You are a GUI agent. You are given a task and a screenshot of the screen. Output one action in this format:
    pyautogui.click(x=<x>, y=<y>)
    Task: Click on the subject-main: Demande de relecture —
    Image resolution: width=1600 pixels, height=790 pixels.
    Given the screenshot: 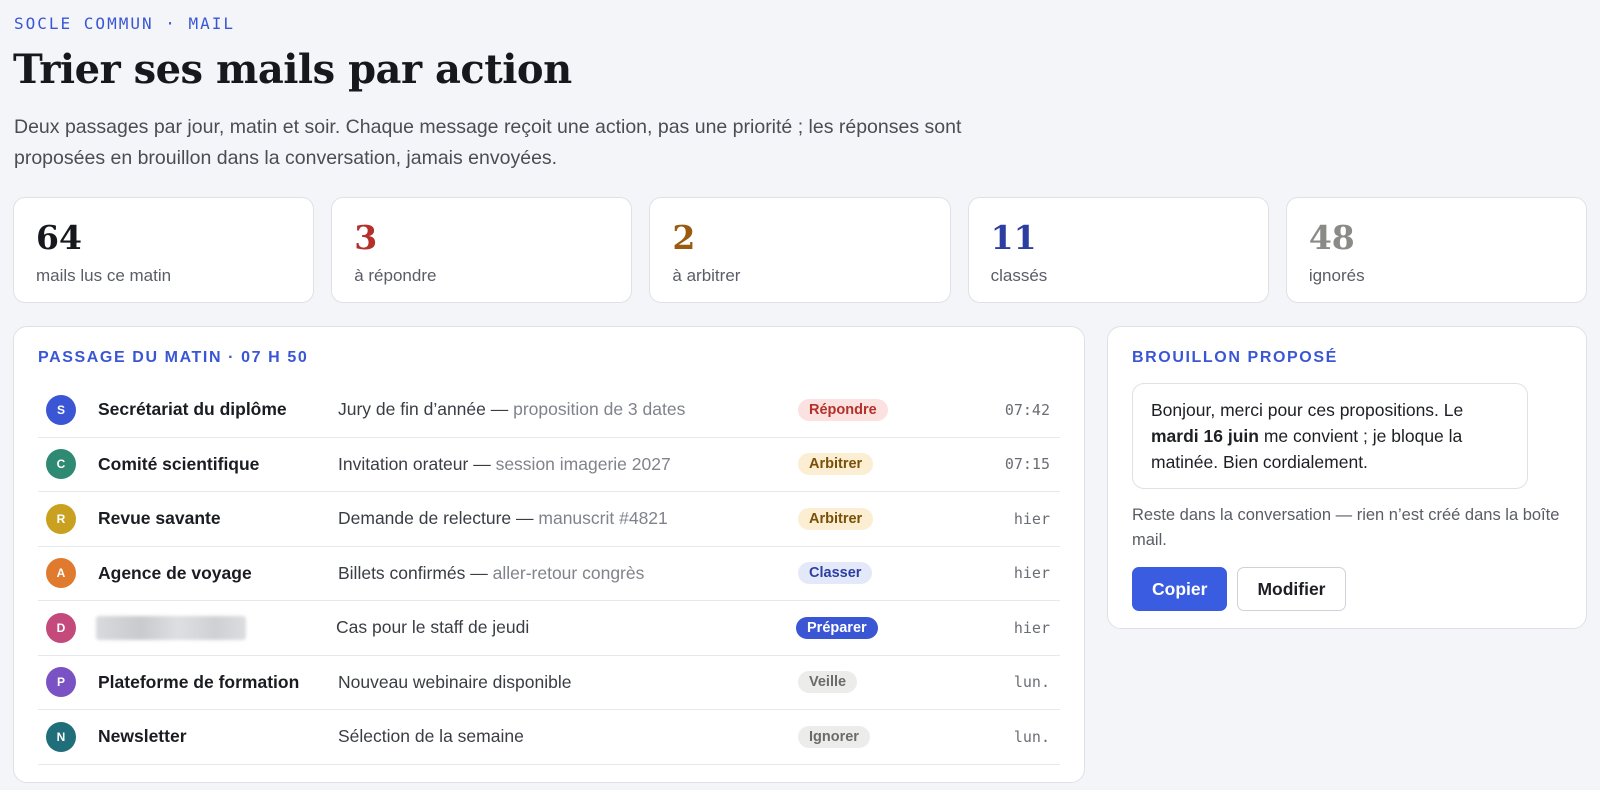 What is the action you would take?
    pyautogui.click(x=438, y=518)
    